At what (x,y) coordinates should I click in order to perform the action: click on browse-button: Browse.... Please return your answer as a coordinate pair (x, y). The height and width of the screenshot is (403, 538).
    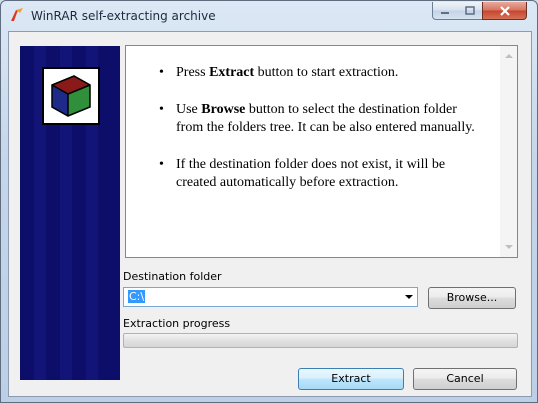
    Looking at the image, I should click on (472, 298).